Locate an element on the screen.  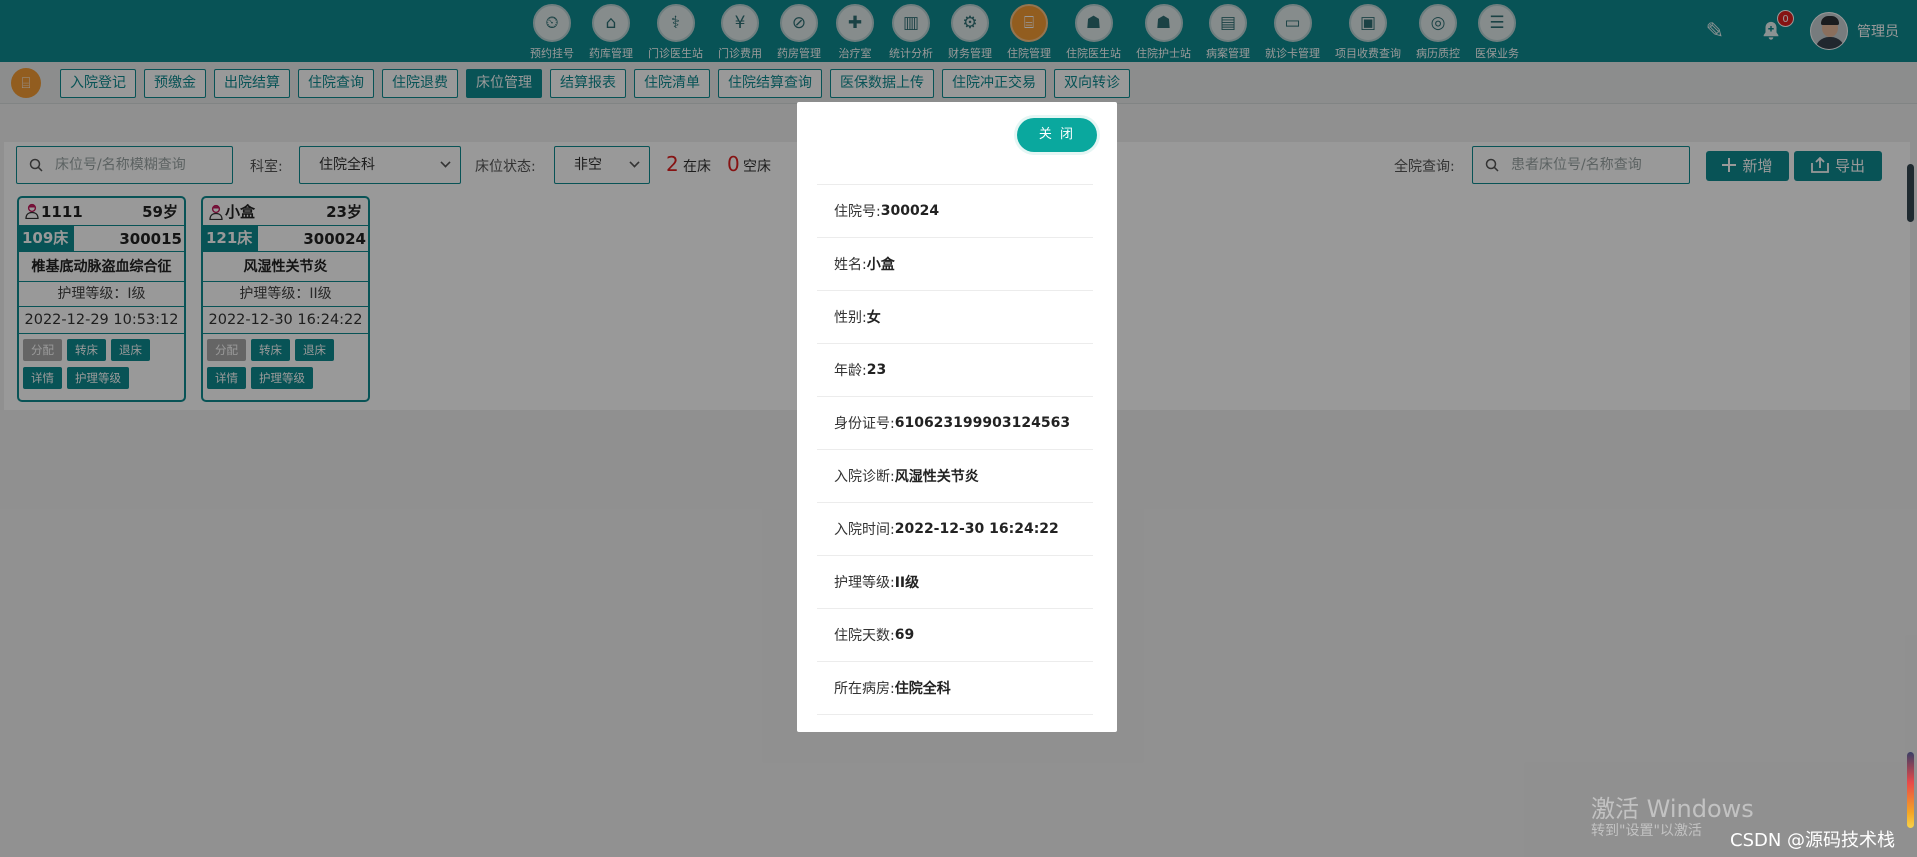
scrollbar-thumb is located at coordinates (1910, 193).